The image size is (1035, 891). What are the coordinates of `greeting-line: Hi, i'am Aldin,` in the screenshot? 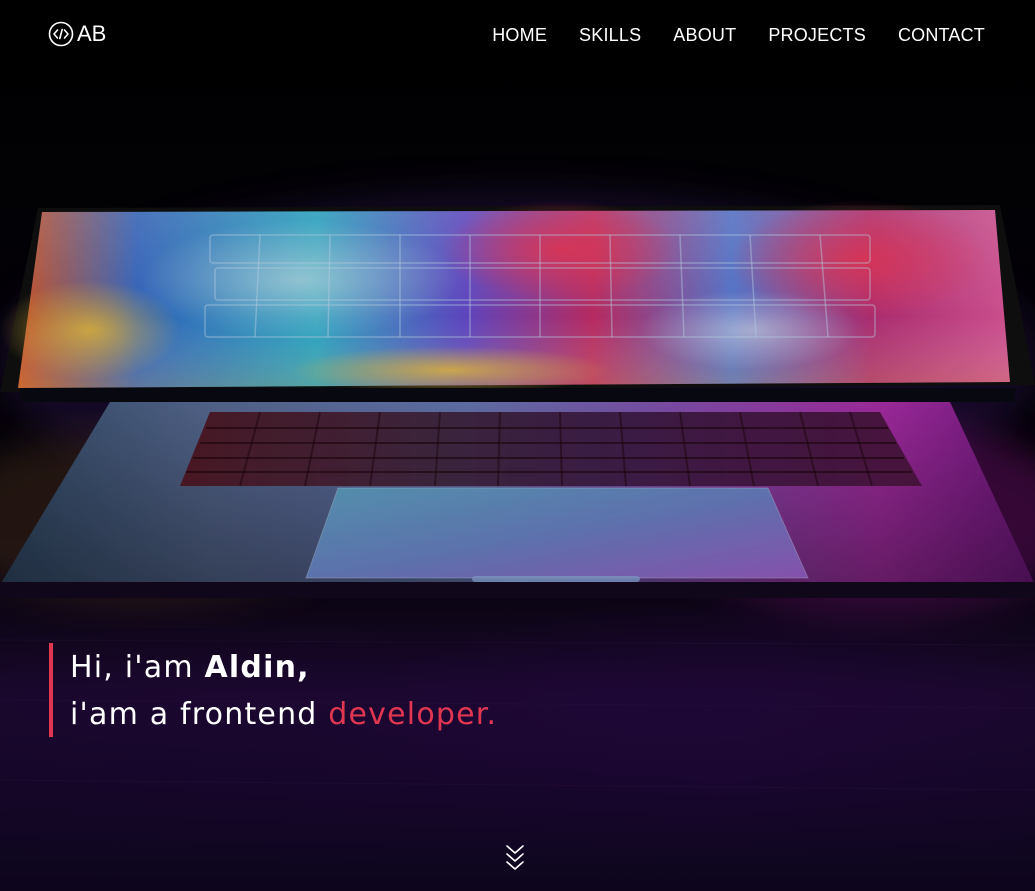 It's located at (283, 668).